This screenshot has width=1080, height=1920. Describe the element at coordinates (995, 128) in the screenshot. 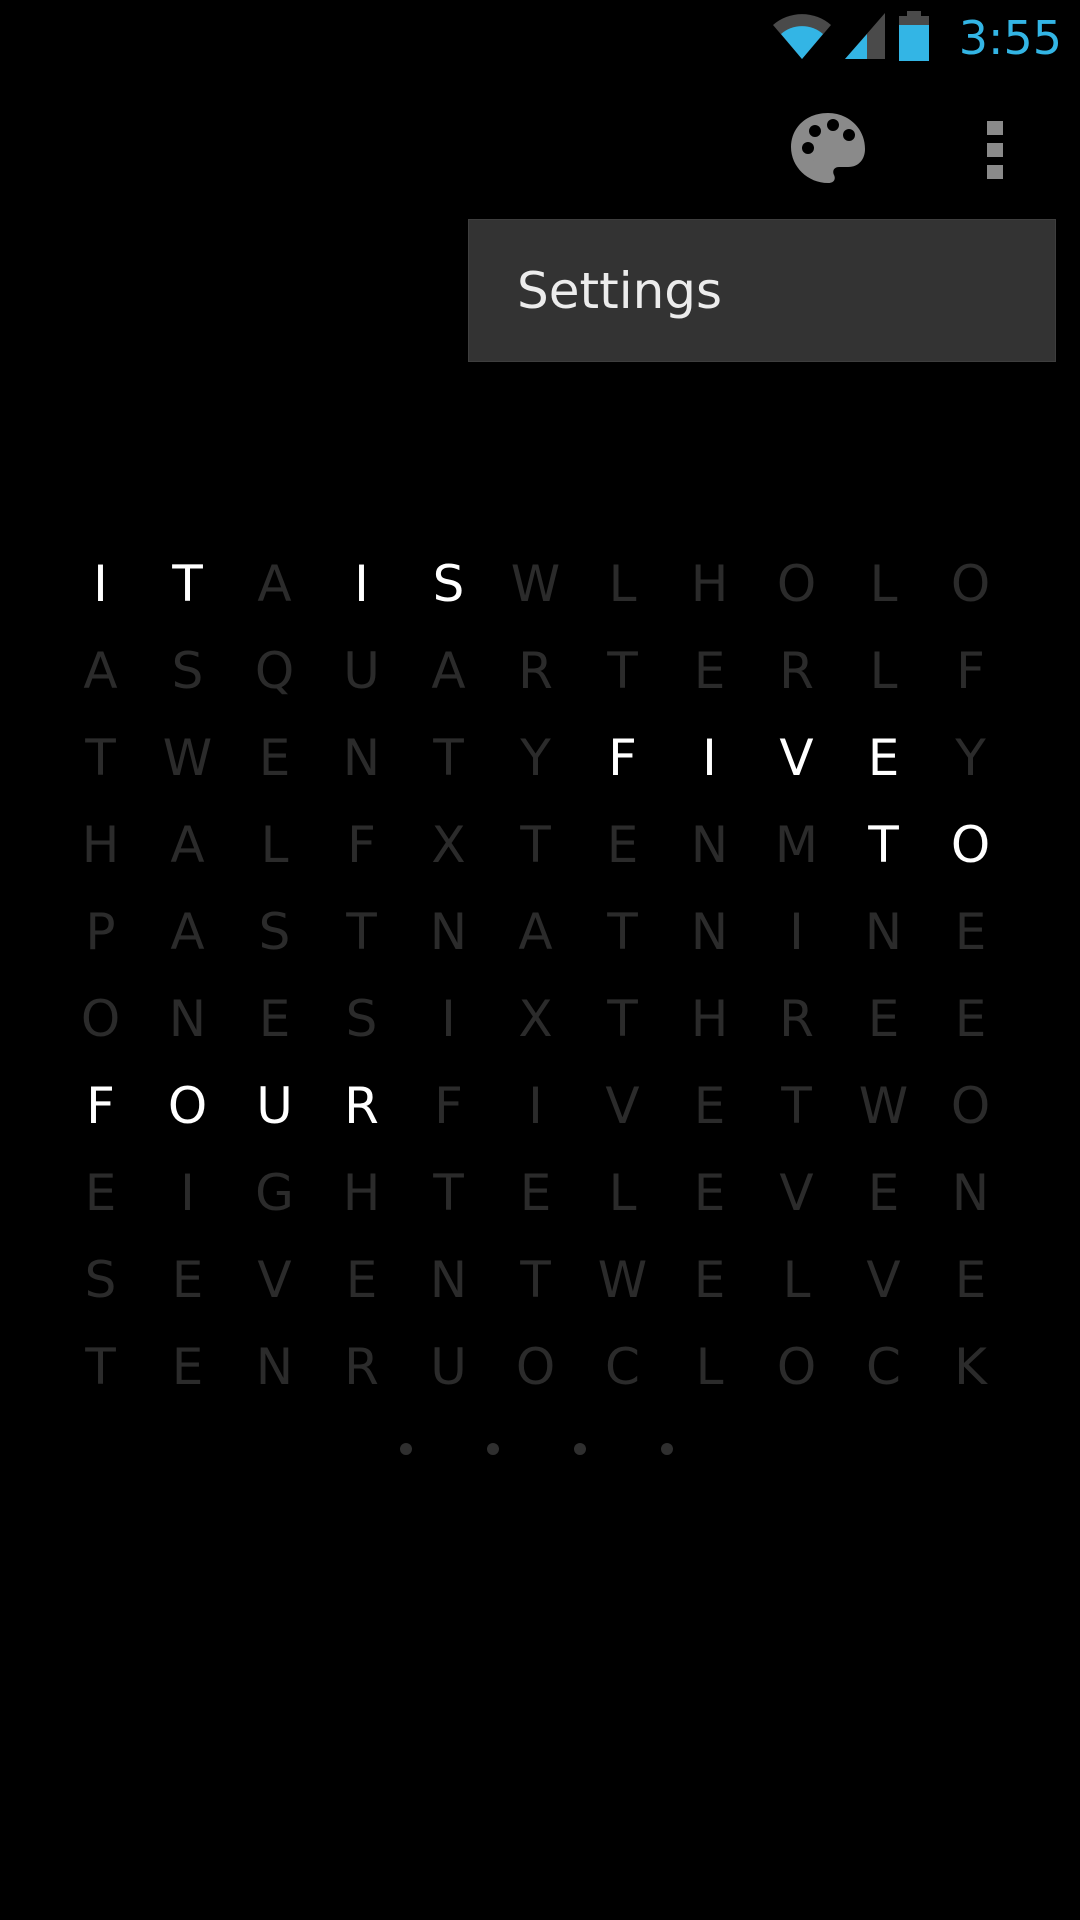

I see `overflow-menu-icon` at that location.